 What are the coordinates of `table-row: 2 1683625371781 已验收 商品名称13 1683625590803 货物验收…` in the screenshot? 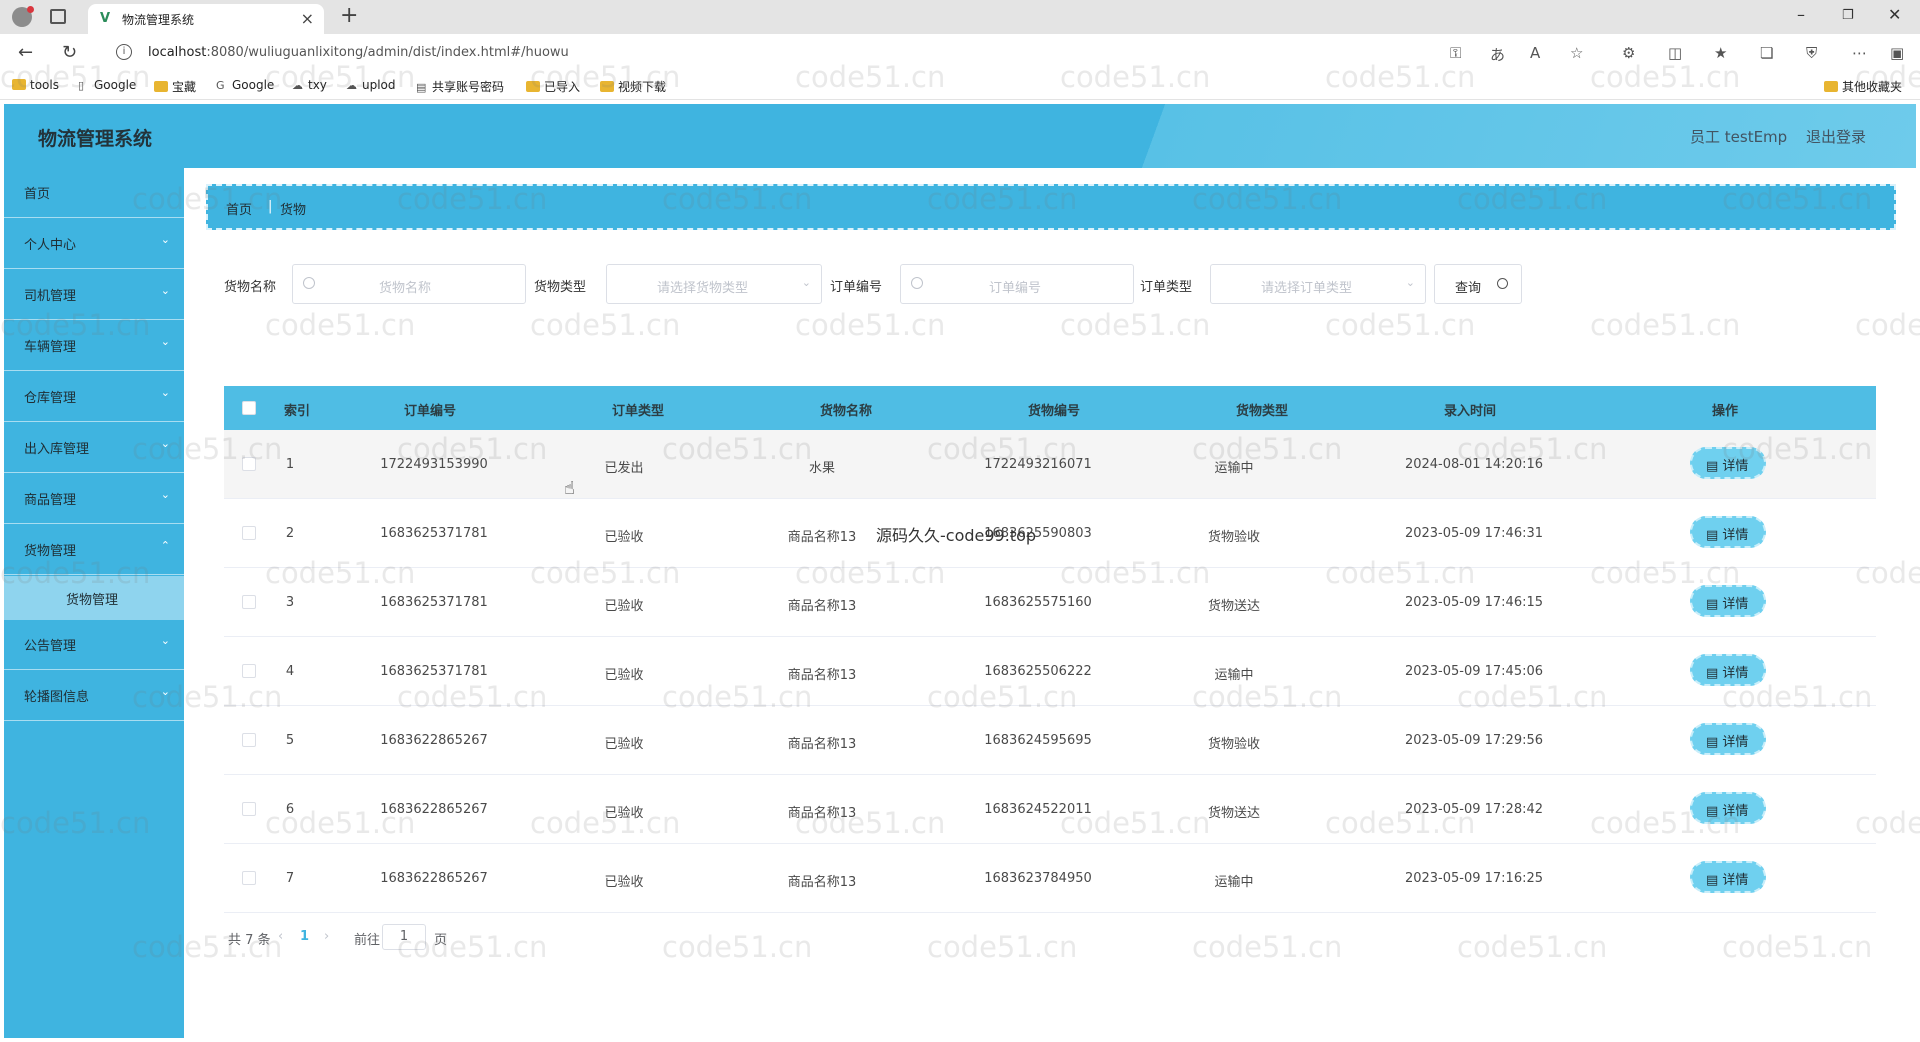 It's located at (1050, 533).